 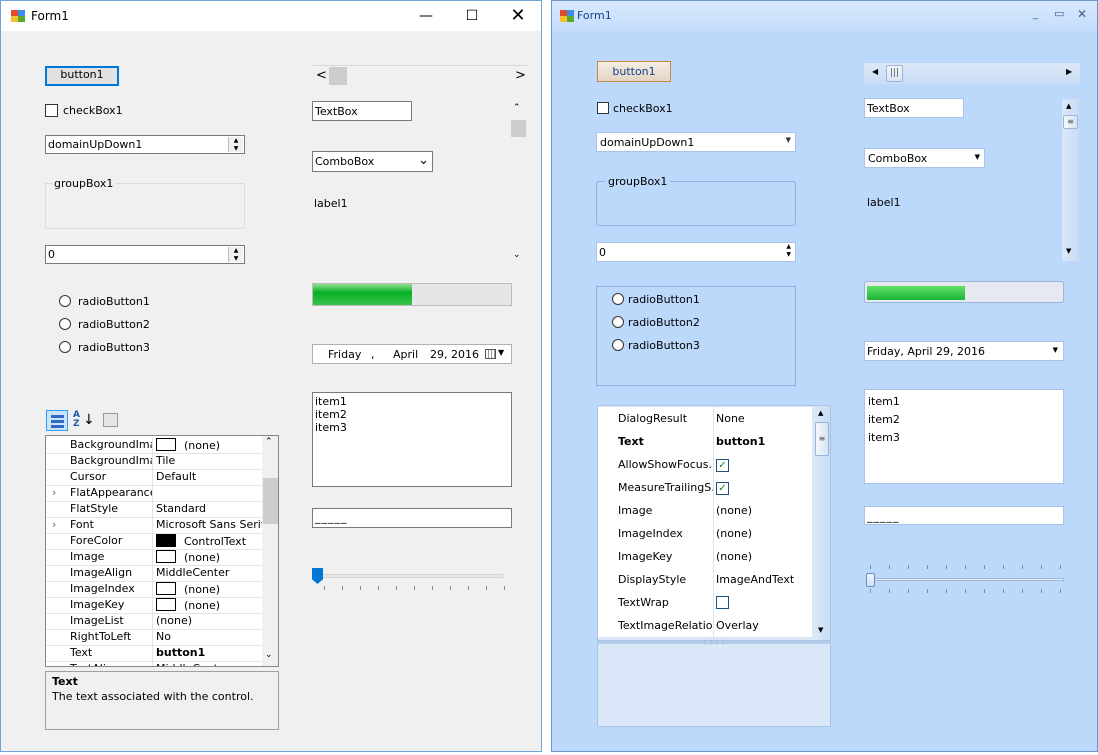 I want to click on property-value: ImageAndText, so click(x=764, y=579).